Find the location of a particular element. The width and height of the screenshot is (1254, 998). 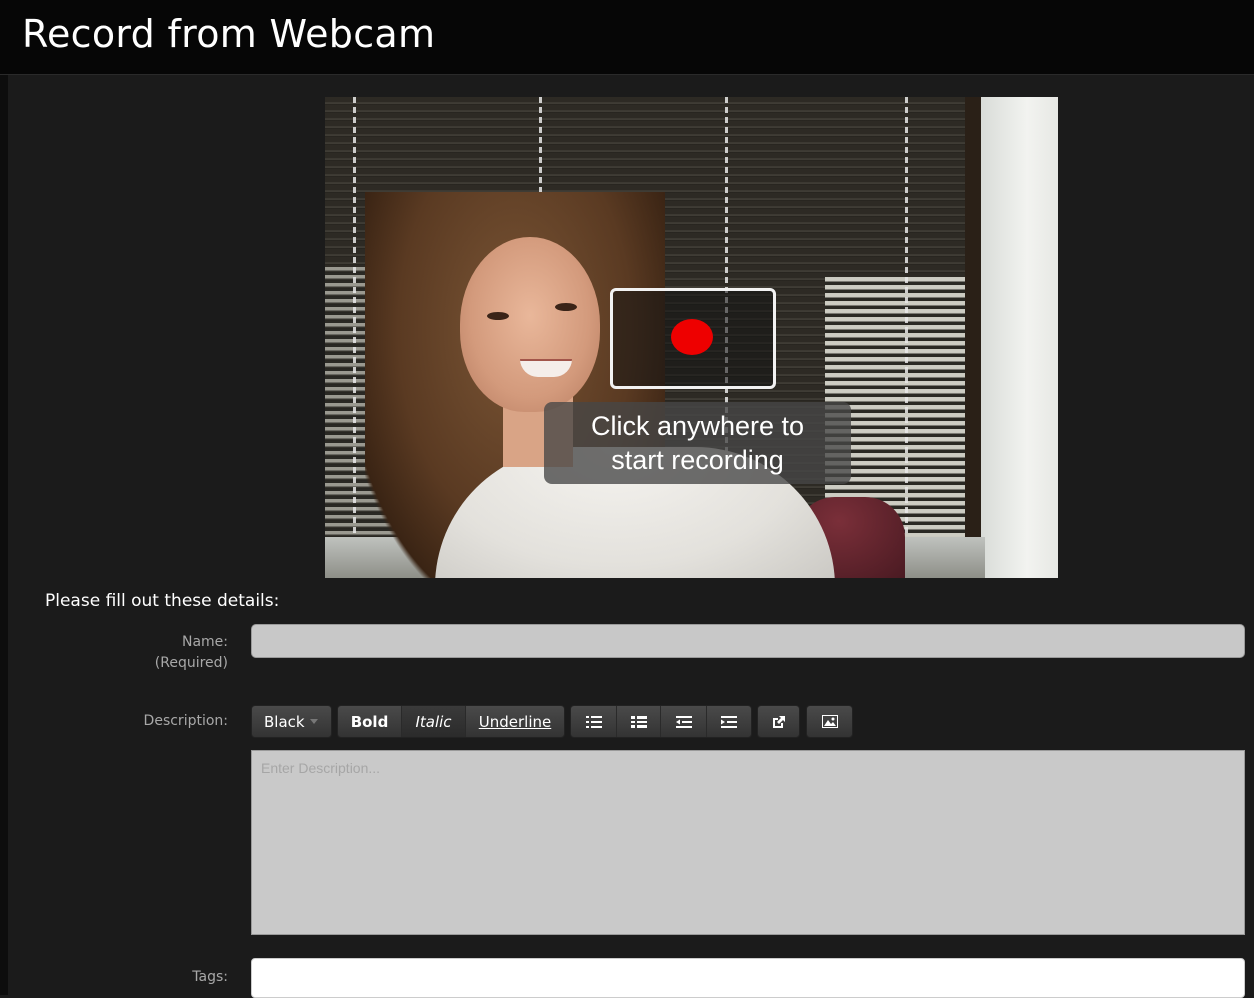

underline-button: Underline is located at coordinates (515, 721).